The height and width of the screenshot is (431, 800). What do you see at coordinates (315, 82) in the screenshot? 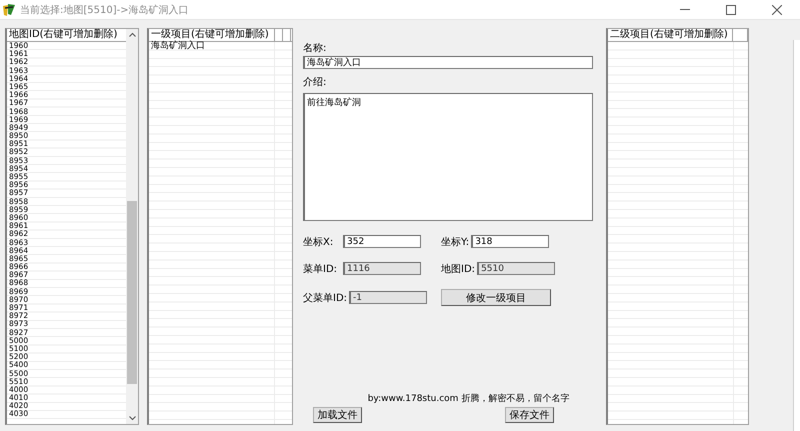
I see `field-label: 介绍:` at bounding box center [315, 82].